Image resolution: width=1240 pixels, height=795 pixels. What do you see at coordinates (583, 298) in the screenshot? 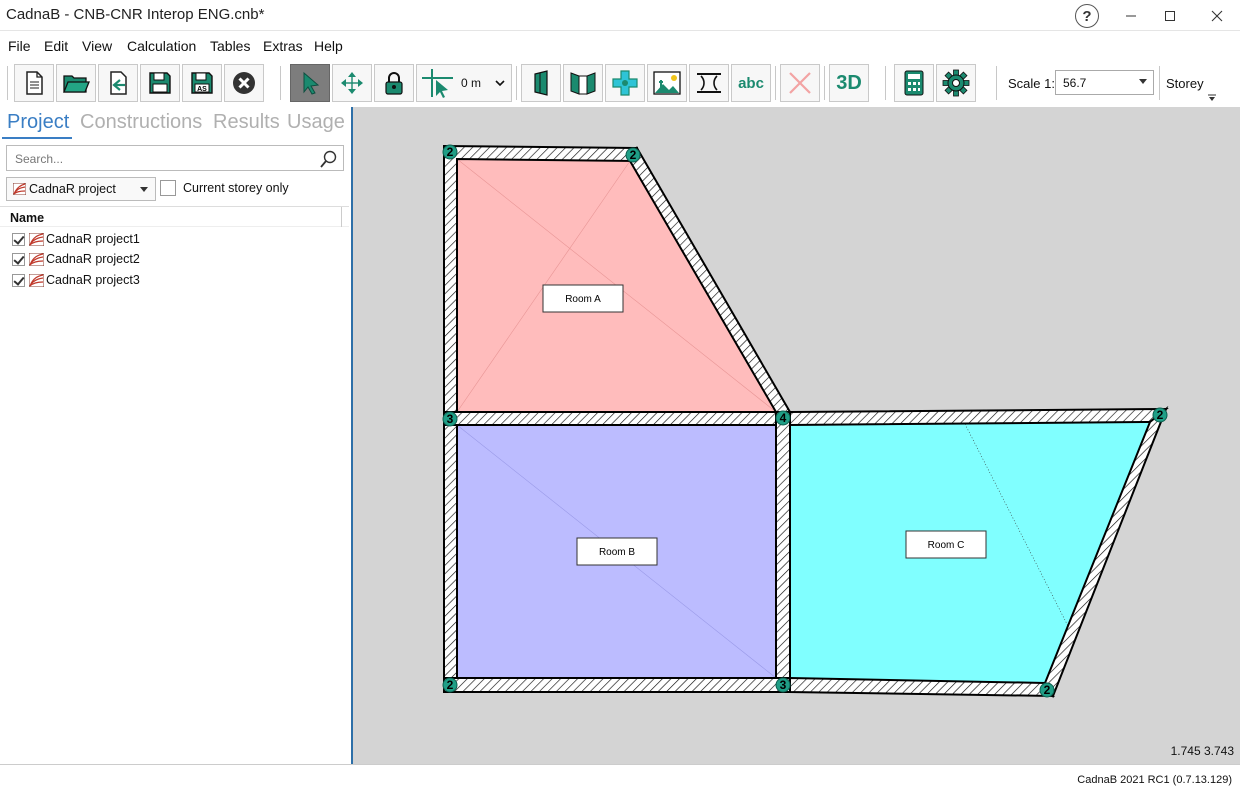
I see `room-a-label-box: Room A` at bounding box center [583, 298].